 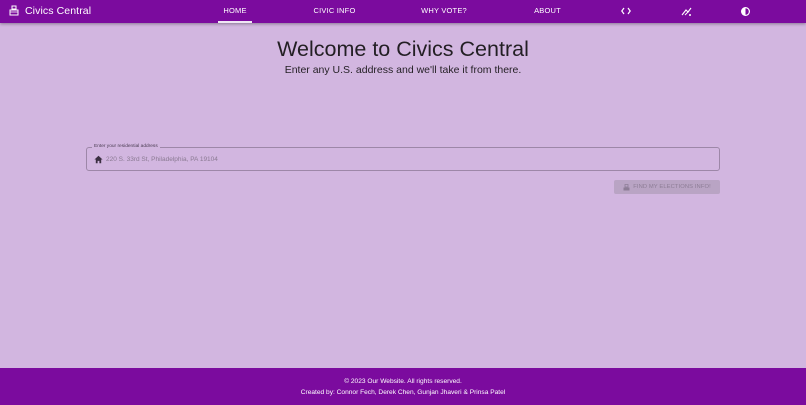 I want to click on address-field: Enter your residential address, so click(x=403, y=157).